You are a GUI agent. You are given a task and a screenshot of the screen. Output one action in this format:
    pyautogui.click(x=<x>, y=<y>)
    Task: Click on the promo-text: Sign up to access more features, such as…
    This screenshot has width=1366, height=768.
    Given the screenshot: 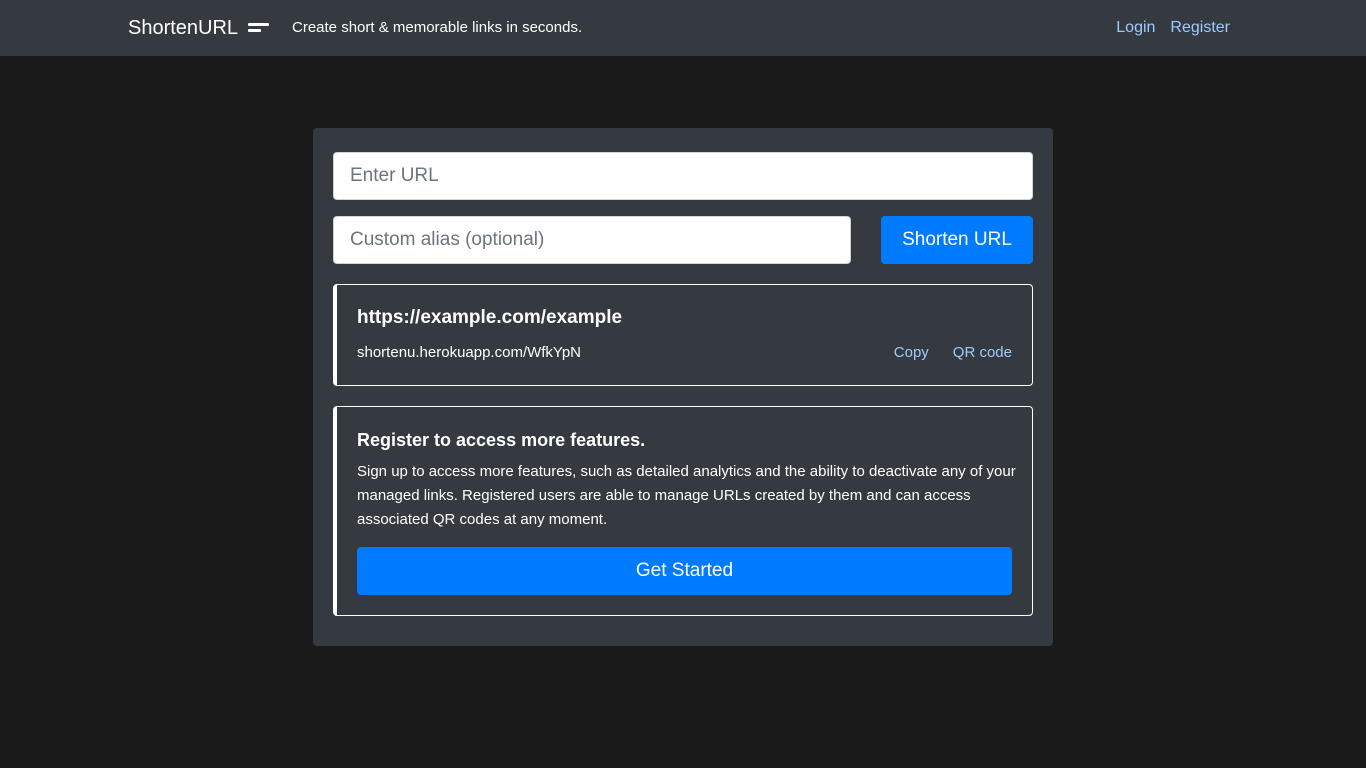 What is the action you would take?
    pyautogui.click(x=686, y=495)
    